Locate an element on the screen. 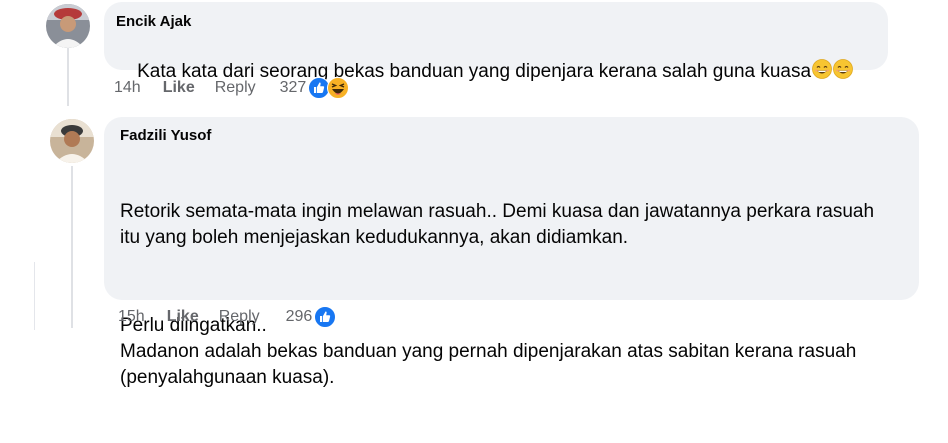 The image size is (948, 443). avatar-fadzili-yusof is located at coordinates (72, 141).